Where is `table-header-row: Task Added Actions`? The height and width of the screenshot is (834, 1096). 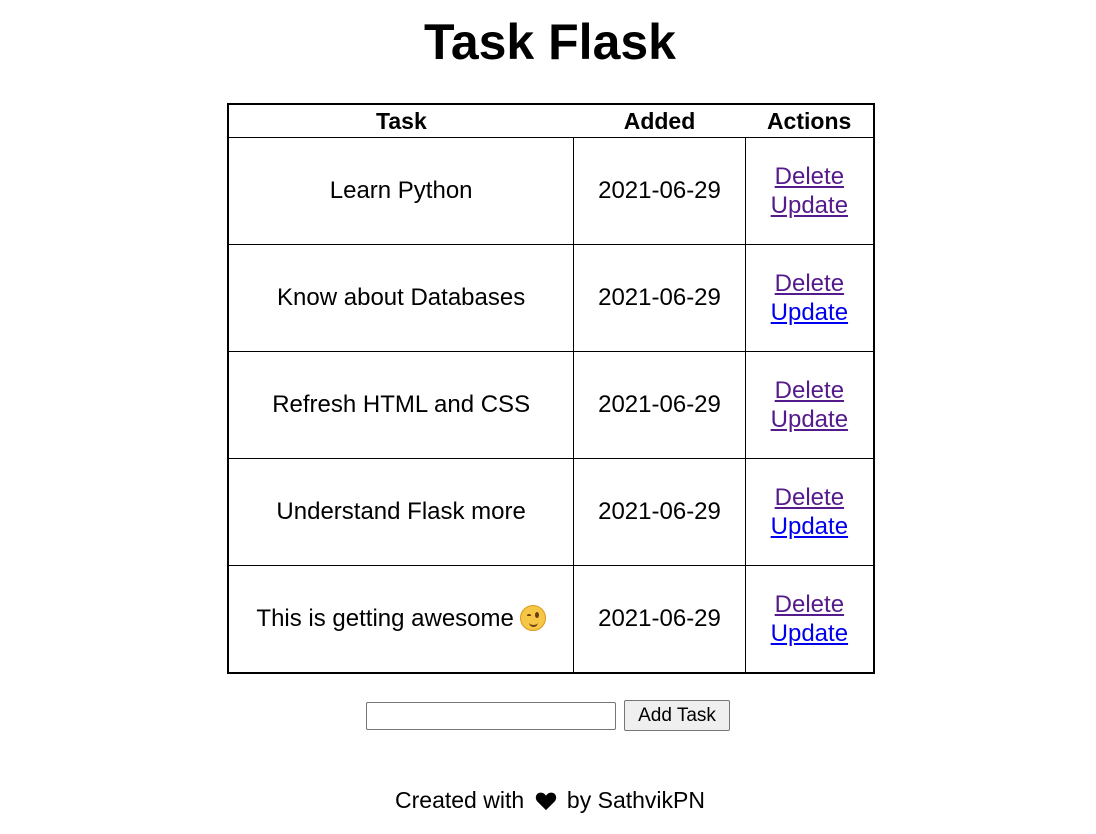 table-header-row: Task Added Actions is located at coordinates (551, 121).